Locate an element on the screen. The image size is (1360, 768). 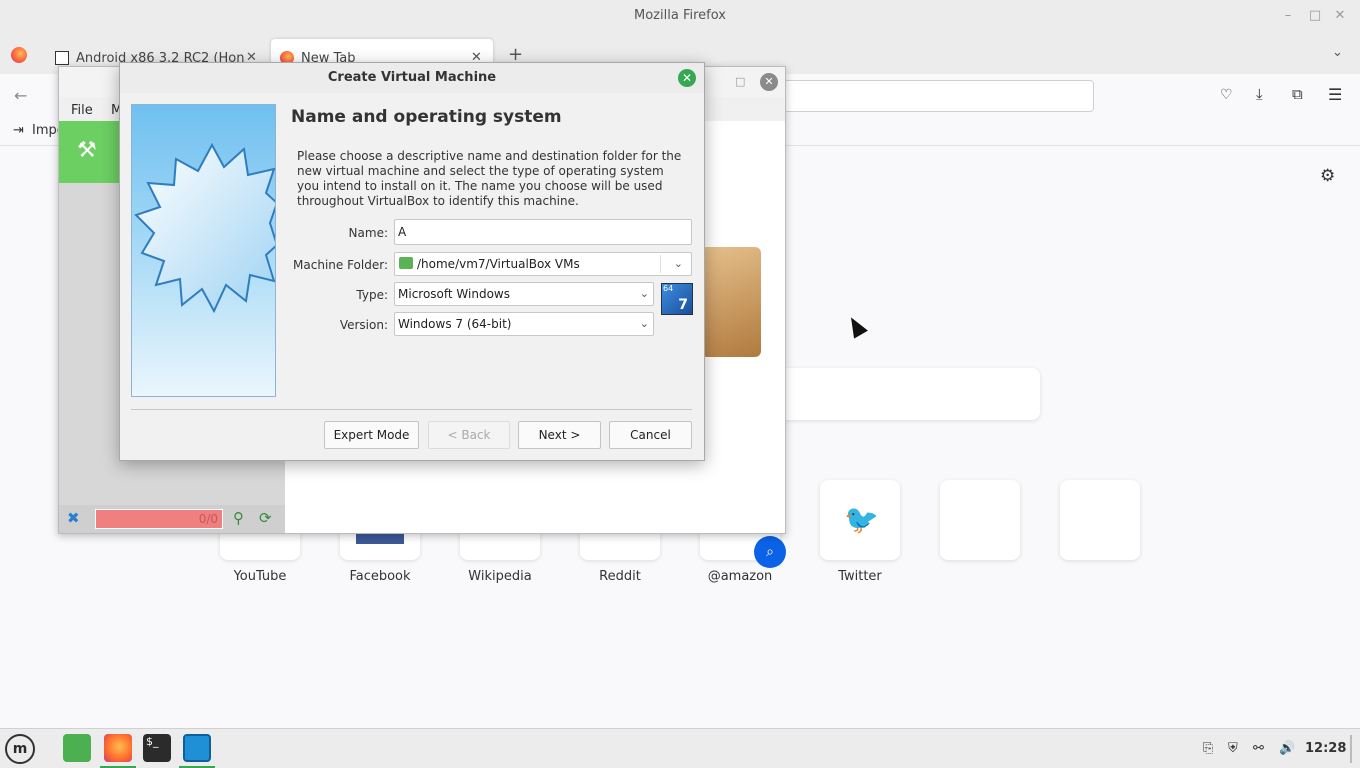
type-select: Microsoft Windows ⌄ is located at coordinates (524, 294).